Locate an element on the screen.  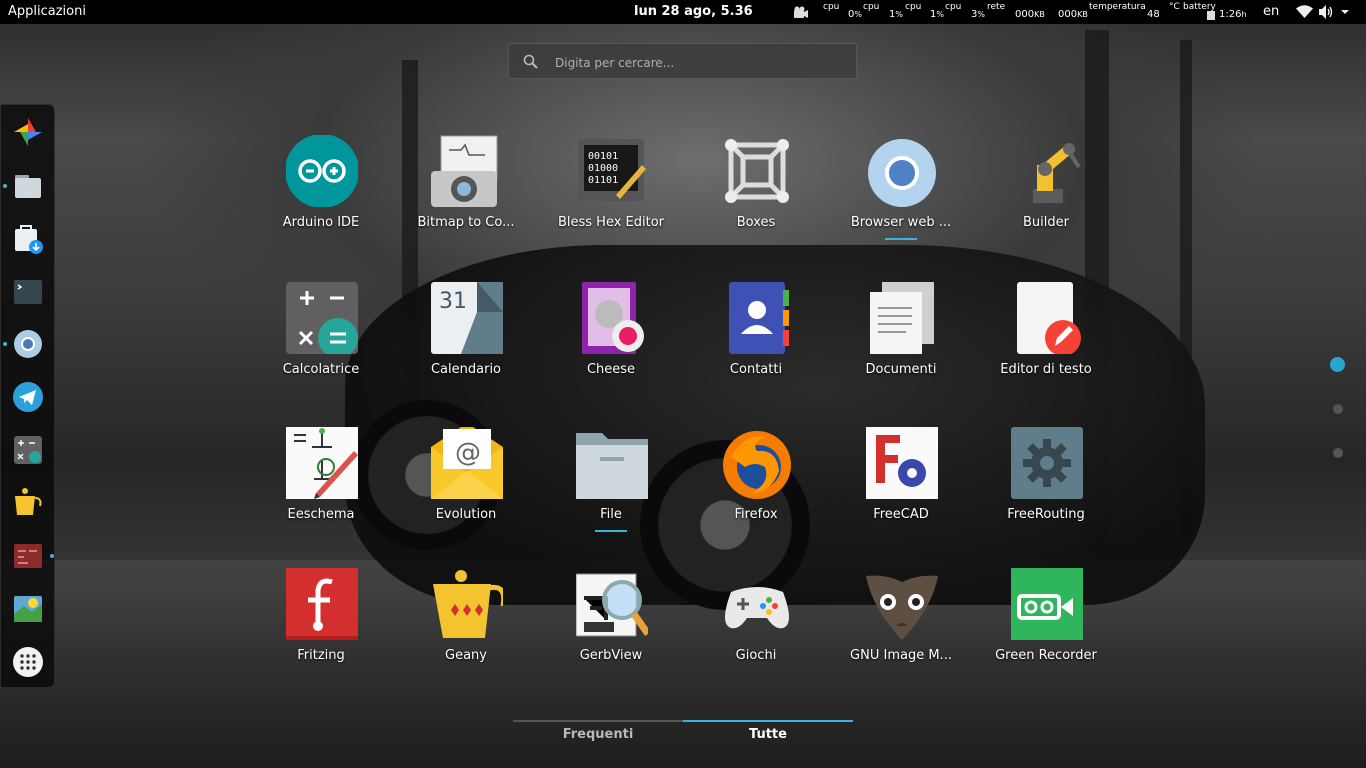
app-label: Eeschema is located at coordinates (321, 514).